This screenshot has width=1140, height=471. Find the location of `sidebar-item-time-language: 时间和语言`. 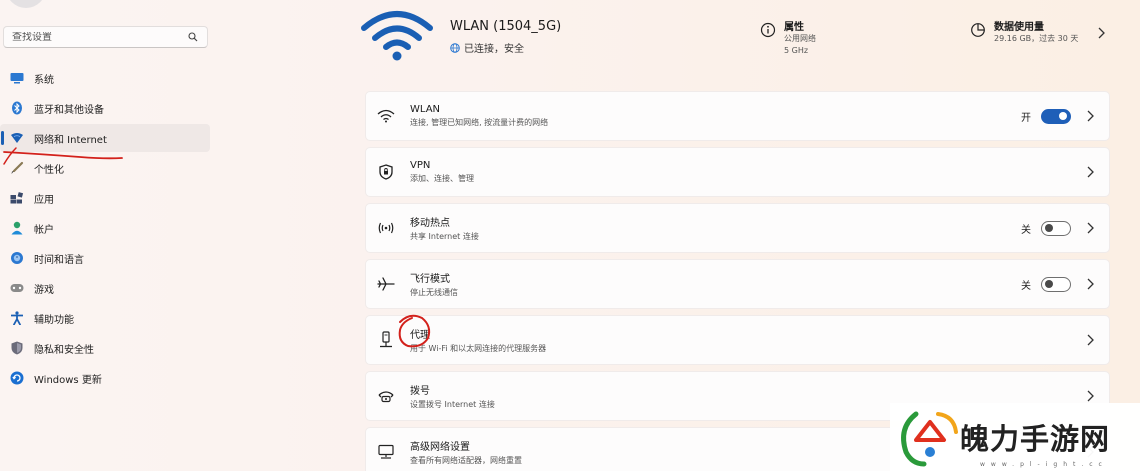

sidebar-item-time-language: 时间和语言 is located at coordinates (105, 258).